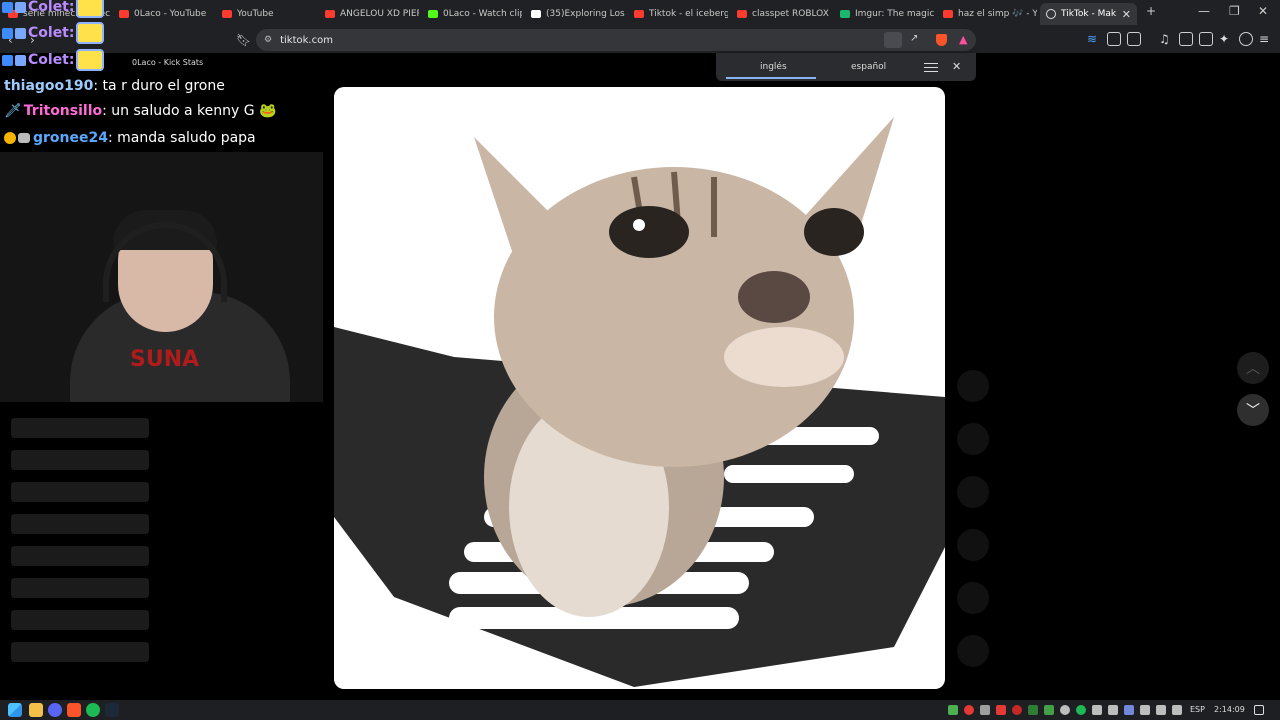 This screenshot has height=720, width=1280. Describe the element at coordinates (1206, 39) in the screenshot. I see `wallet-extension-icon` at that location.